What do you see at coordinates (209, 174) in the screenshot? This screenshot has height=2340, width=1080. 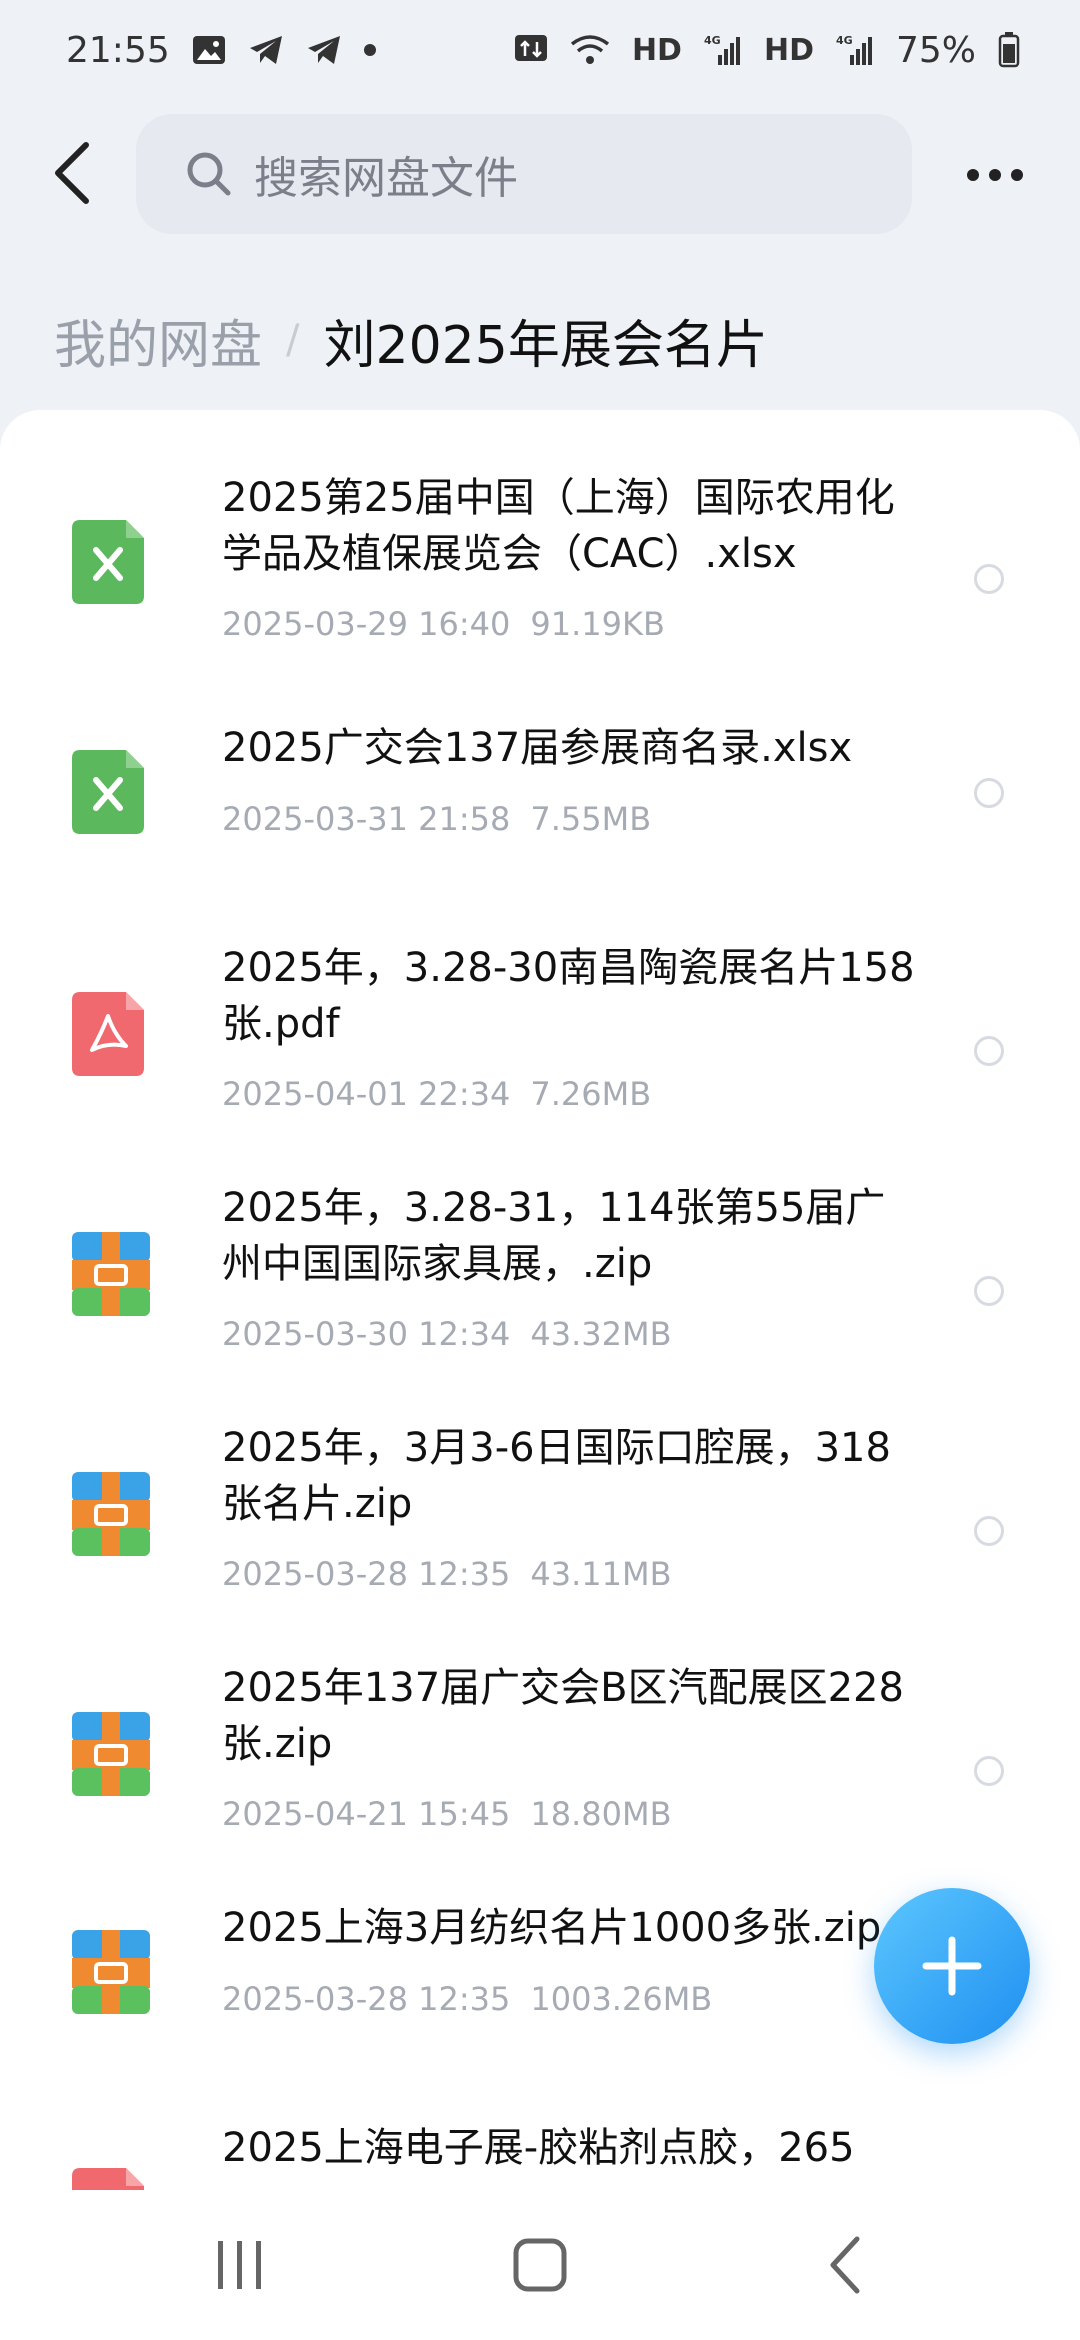 I see `search-icon` at bounding box center [209, 174].